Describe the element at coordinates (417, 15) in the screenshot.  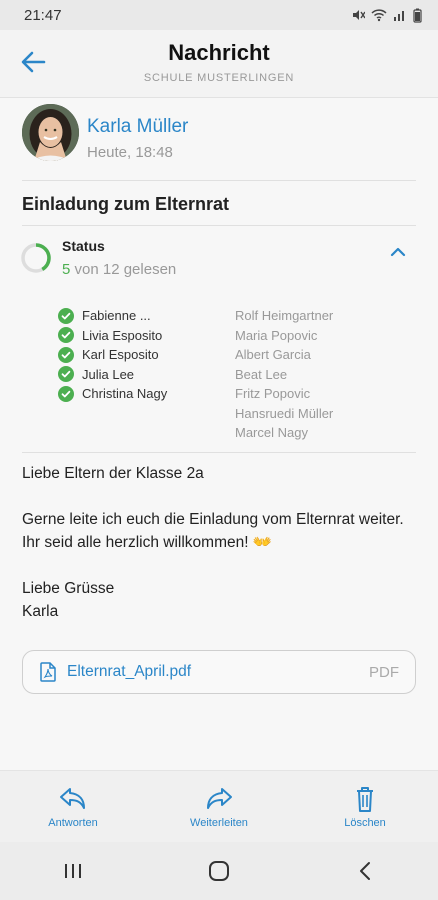
I see `battery-icon` at that location.